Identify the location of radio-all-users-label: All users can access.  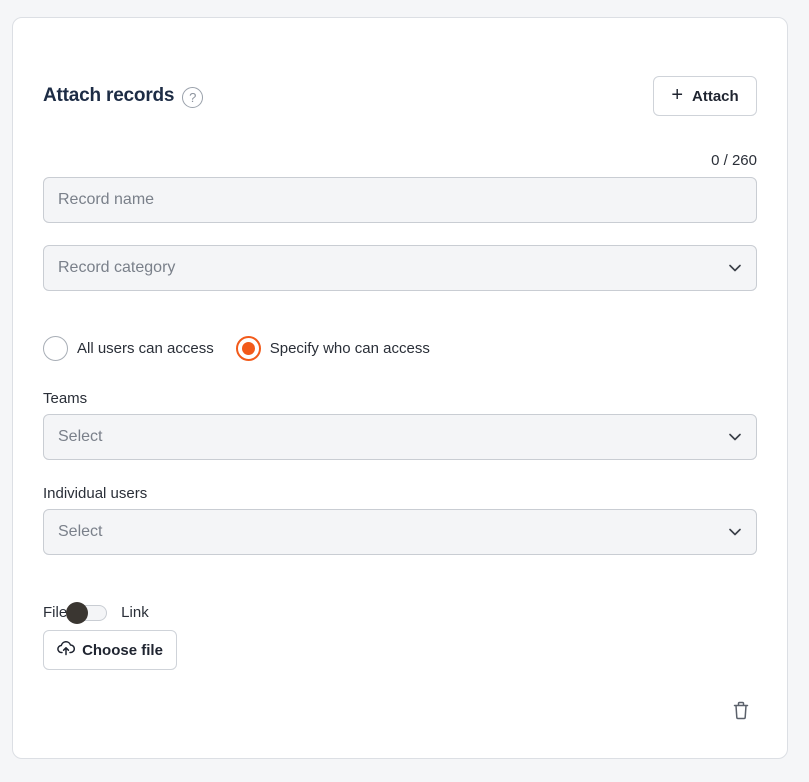
(145, 348).